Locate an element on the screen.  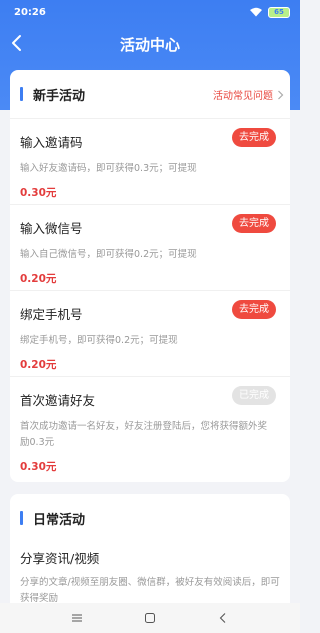
task-item: 输入邀请码 输入好友邀请码，即可获得0.3元；可提现 0.30元 去完成 is located at coordinates (150, 161).